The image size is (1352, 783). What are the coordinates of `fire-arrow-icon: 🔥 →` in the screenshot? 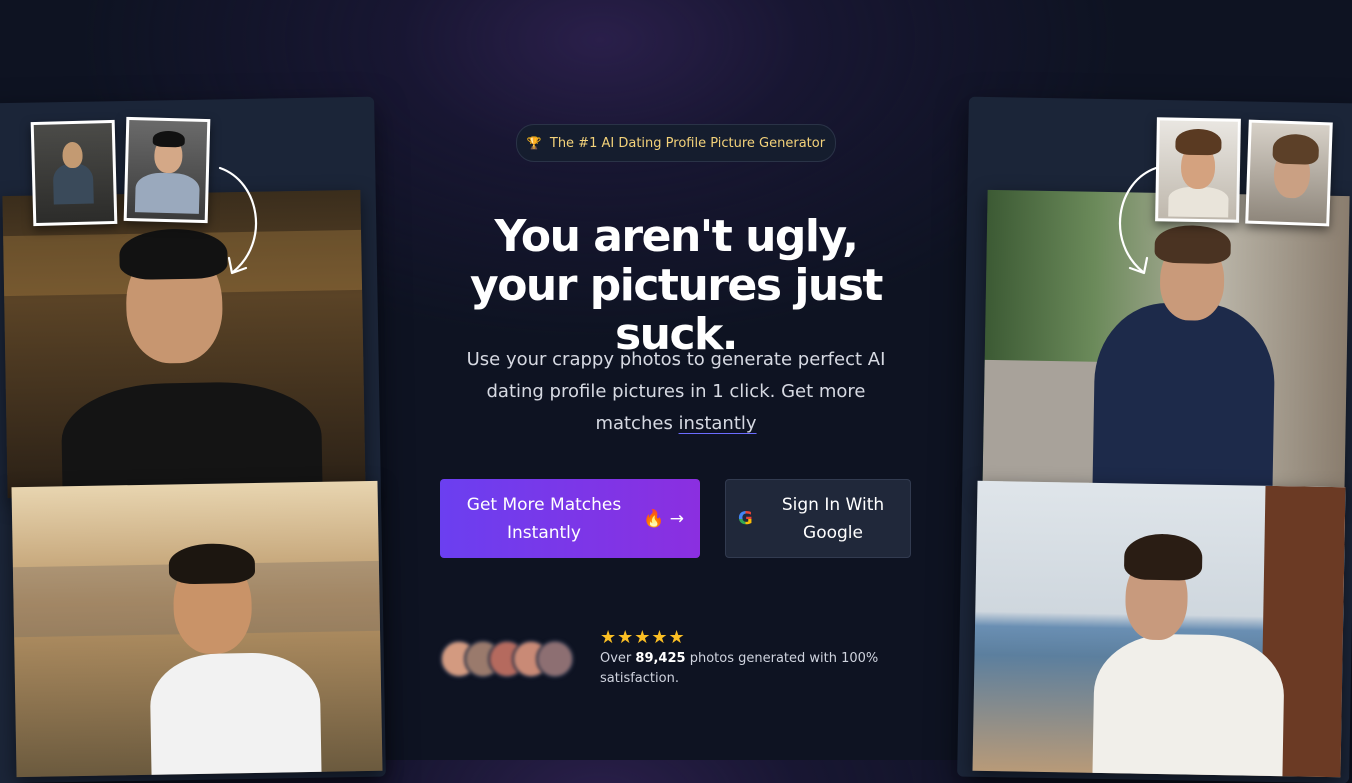 It's located at (663, 518).